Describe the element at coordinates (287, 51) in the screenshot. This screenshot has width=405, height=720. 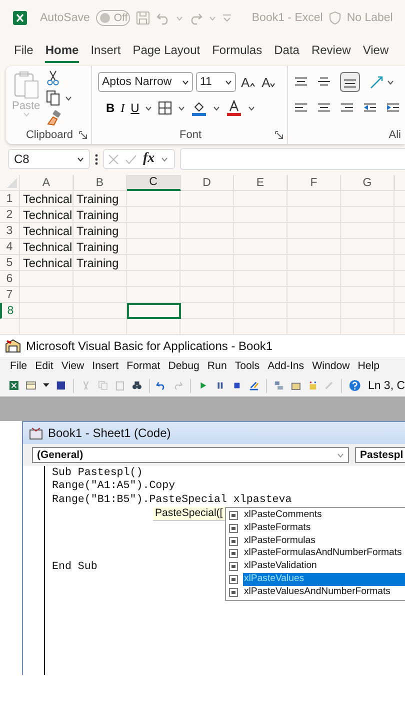
I see `ribbon-tab: Data` at that location.